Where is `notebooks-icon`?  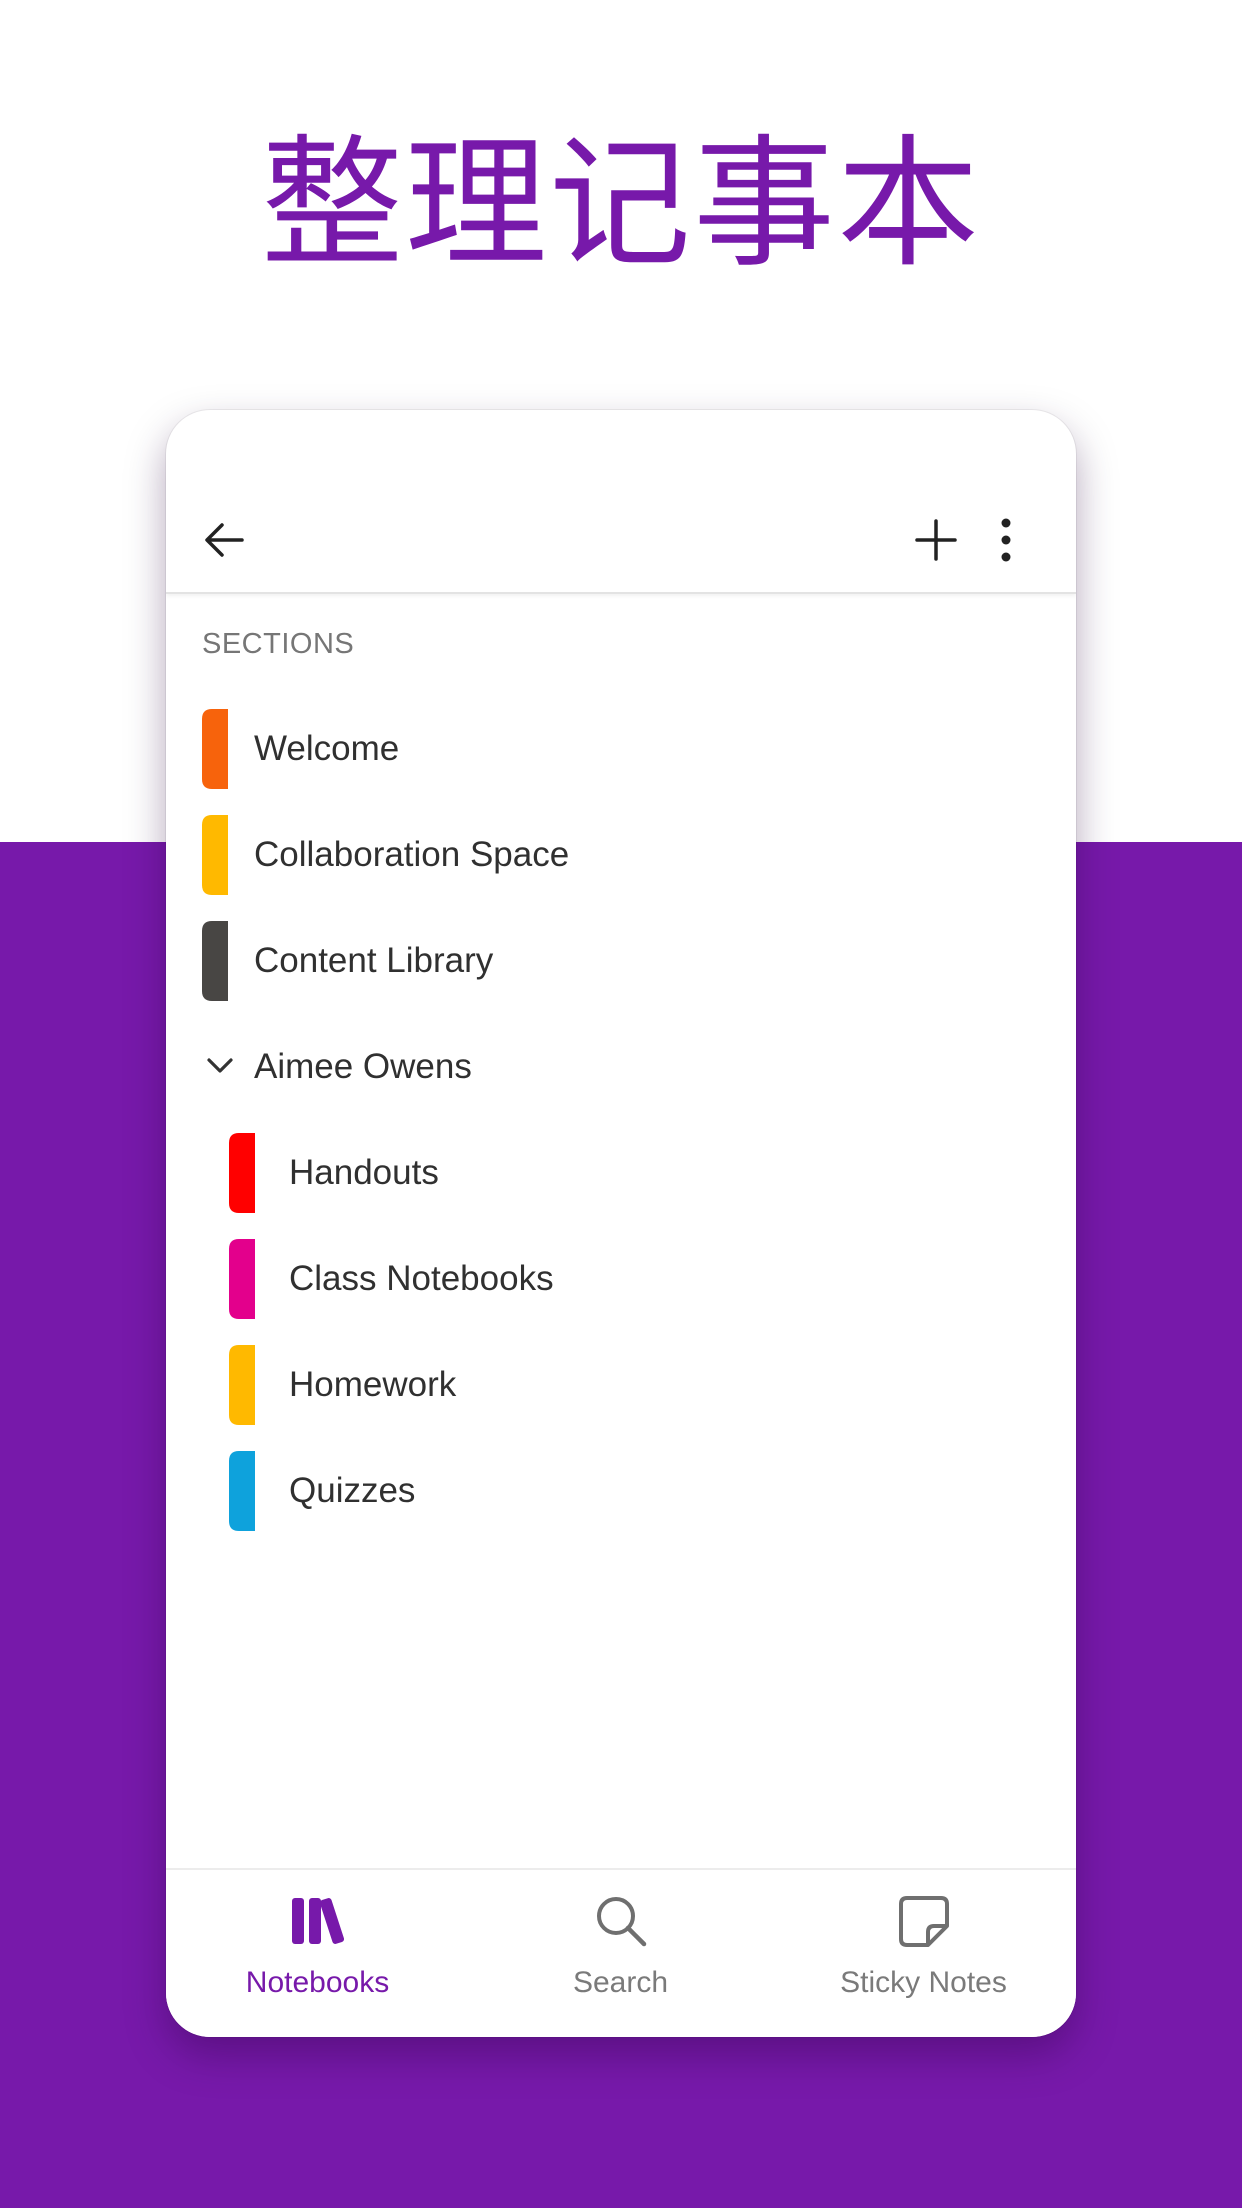
notebooks-icon is located at coordinates (317, 1921).